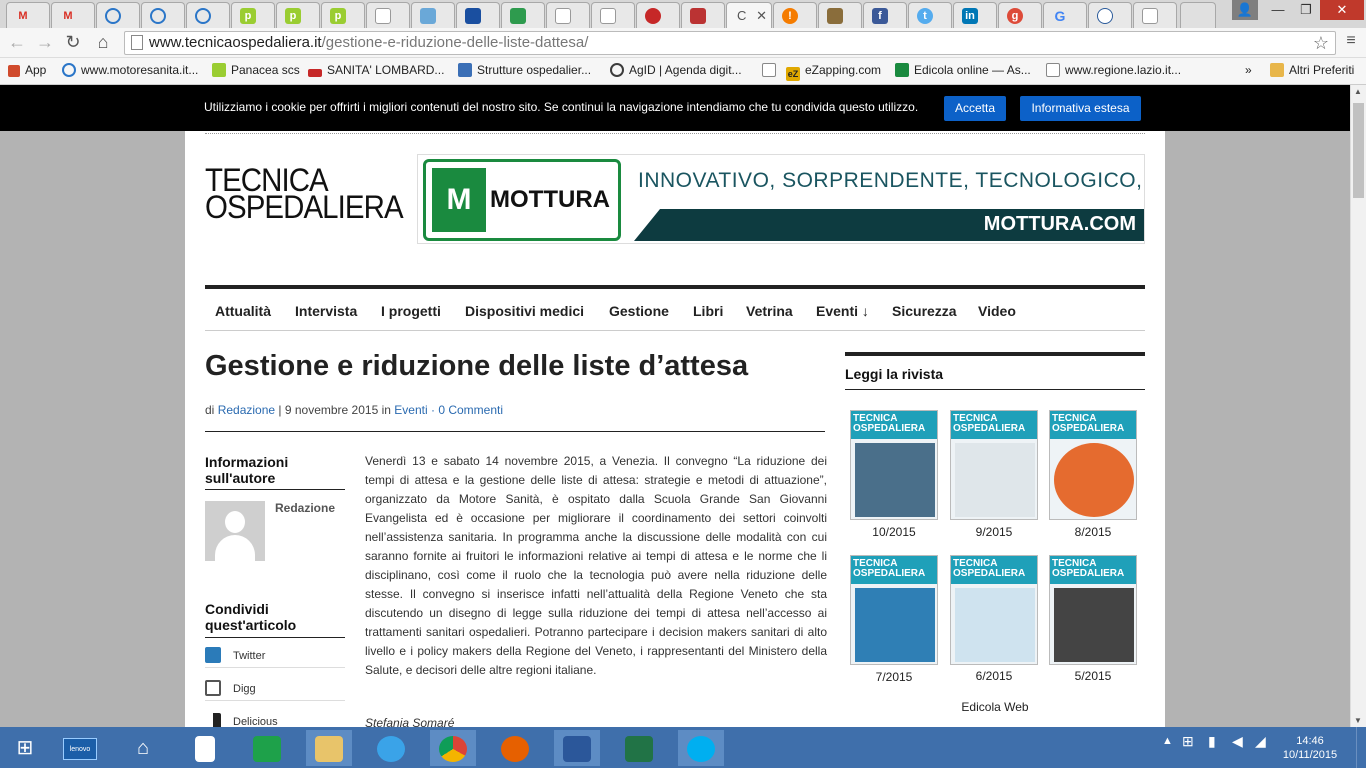  What do you see at coordinates (994, 532) in the screenshot?
I see `issue-label: 9/2015` at bounding box center [994, 532].